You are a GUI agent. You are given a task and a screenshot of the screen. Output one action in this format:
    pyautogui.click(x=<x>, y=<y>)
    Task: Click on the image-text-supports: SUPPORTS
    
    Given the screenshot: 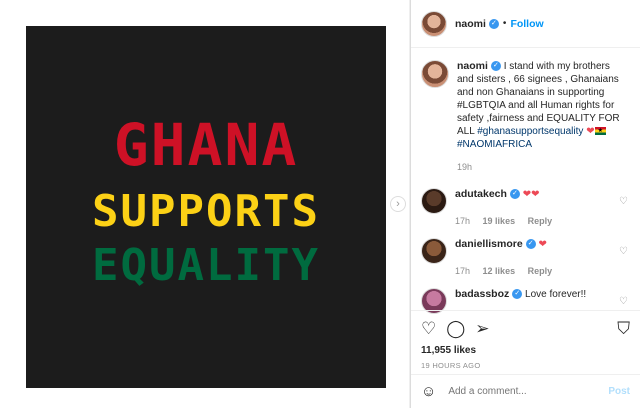 What is the action you would take?
    pyautogui.click(x=206, y=211)
    